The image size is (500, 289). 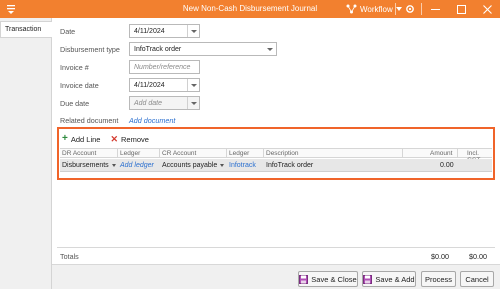 I want to click on date-dropdown, so click(x=193, y=31).